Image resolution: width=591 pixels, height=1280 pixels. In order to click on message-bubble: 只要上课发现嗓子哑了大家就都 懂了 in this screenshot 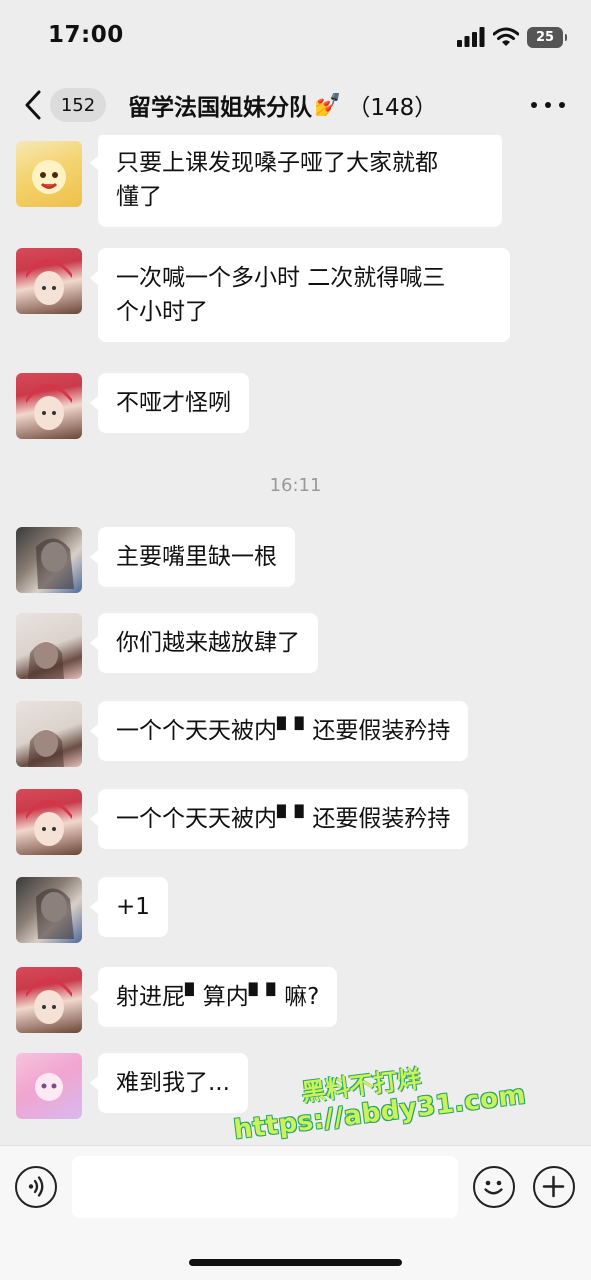, I will do `click(296, 181)`.